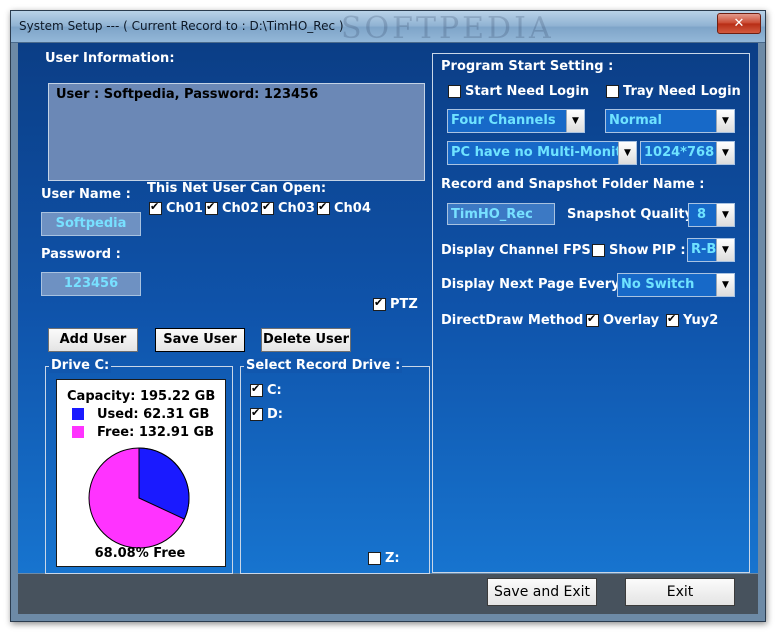 The height and width of the screenshot is (636, 784). I want to click on channel-ch02-checkbox: Ch02, so click(232, 208).